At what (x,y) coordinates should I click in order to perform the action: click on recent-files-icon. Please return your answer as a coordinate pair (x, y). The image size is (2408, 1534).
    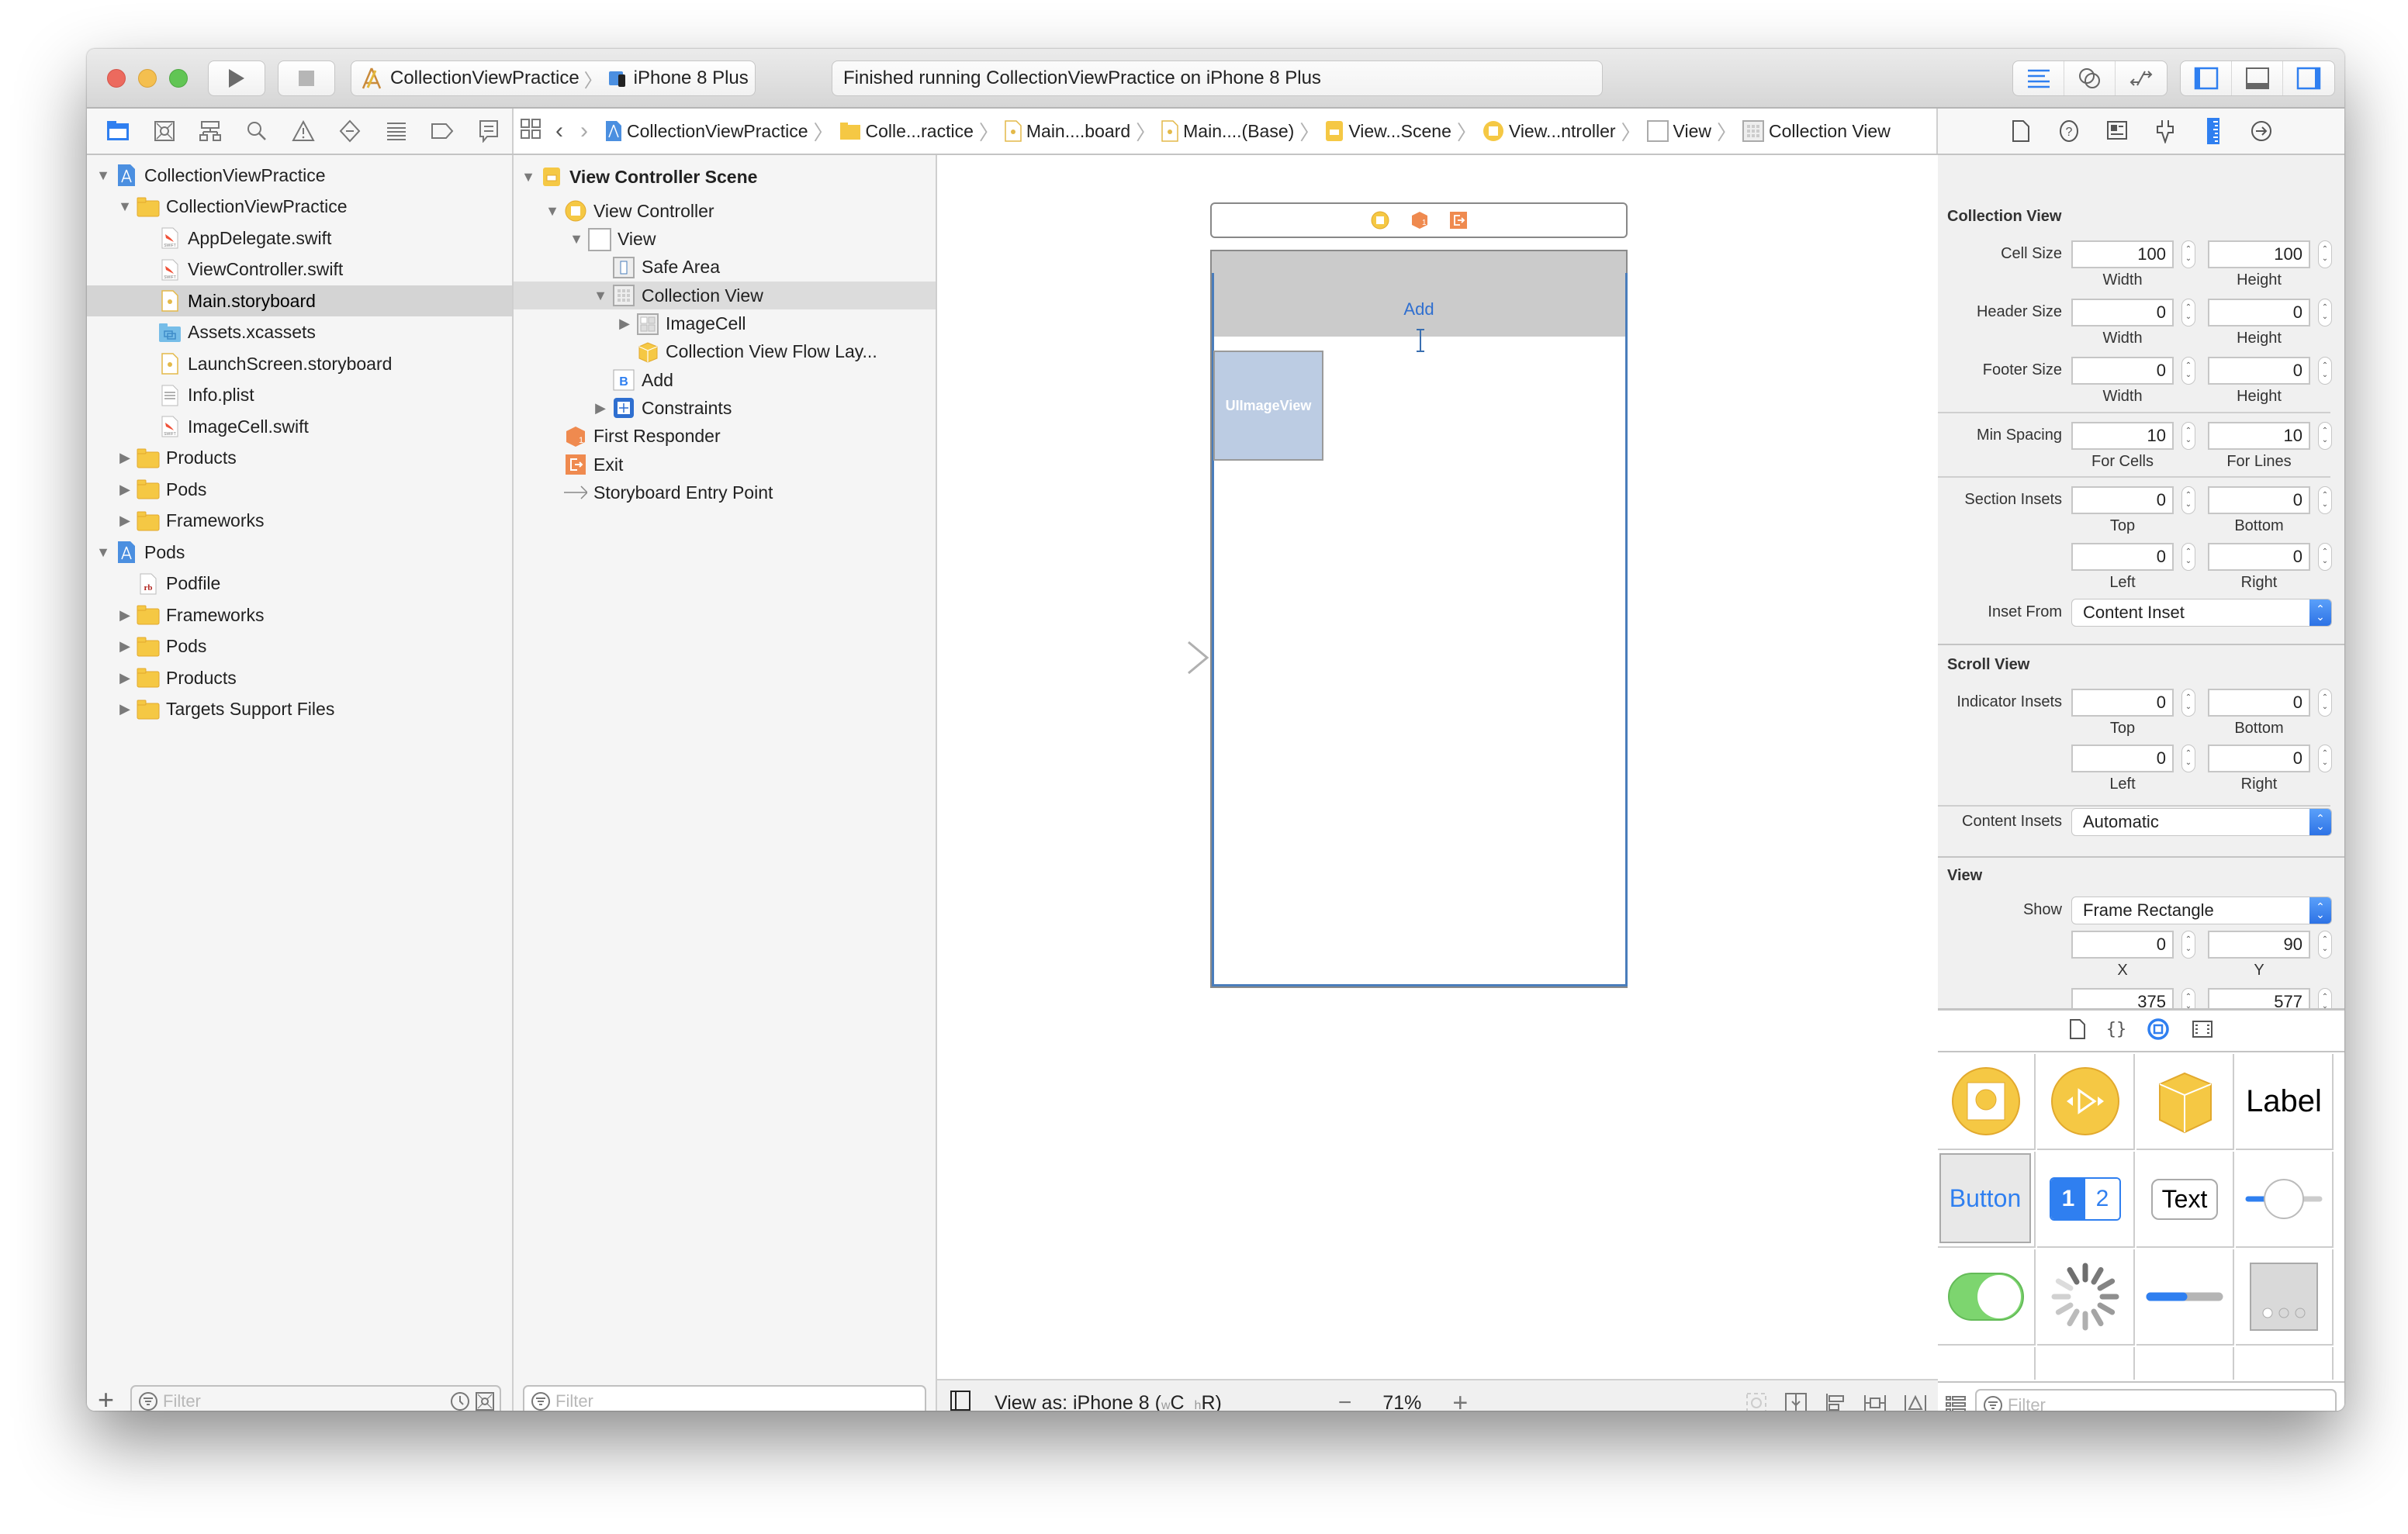
    Looking at the image, I should click on (460, 1401).